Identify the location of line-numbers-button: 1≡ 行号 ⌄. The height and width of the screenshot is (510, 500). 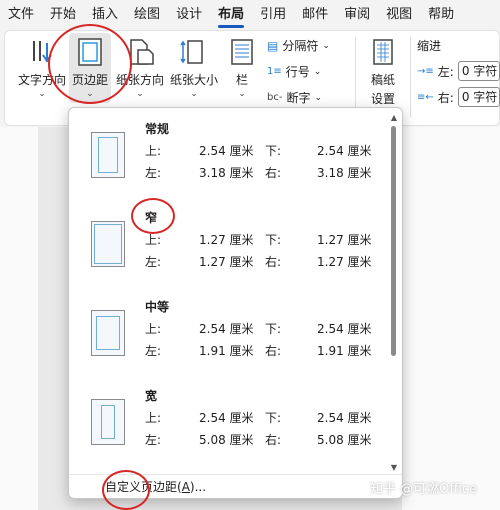
(294, 71).